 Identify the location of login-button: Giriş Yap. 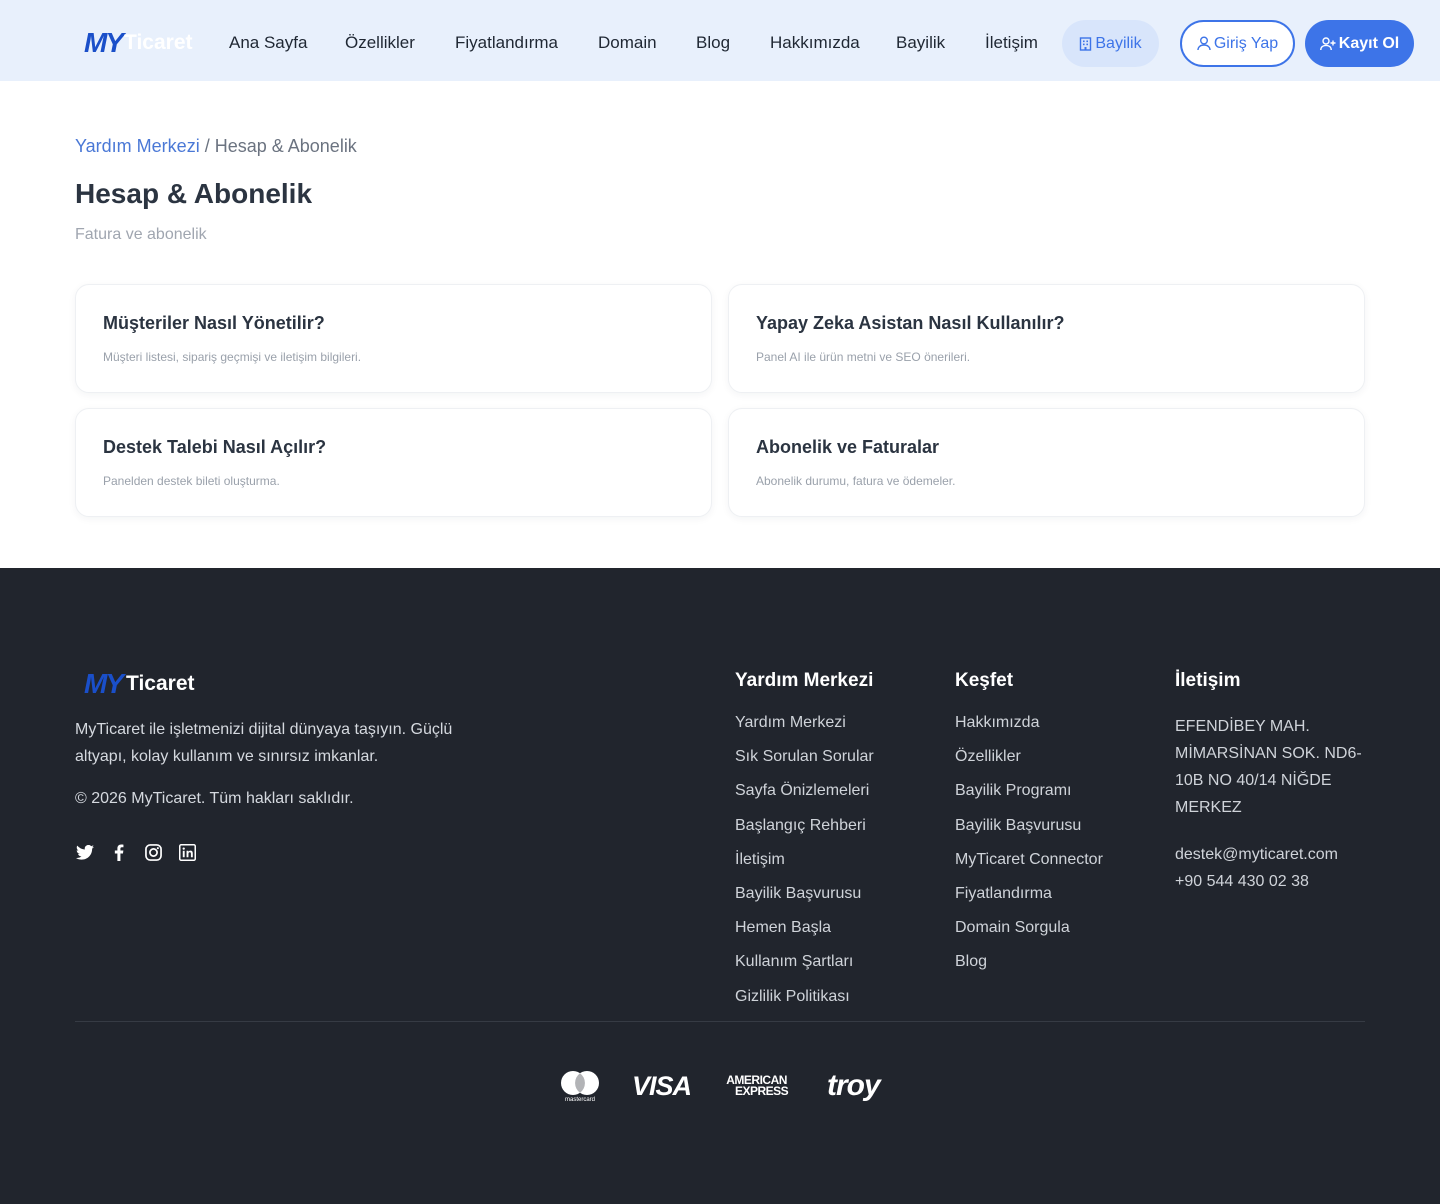
(1237, 43).